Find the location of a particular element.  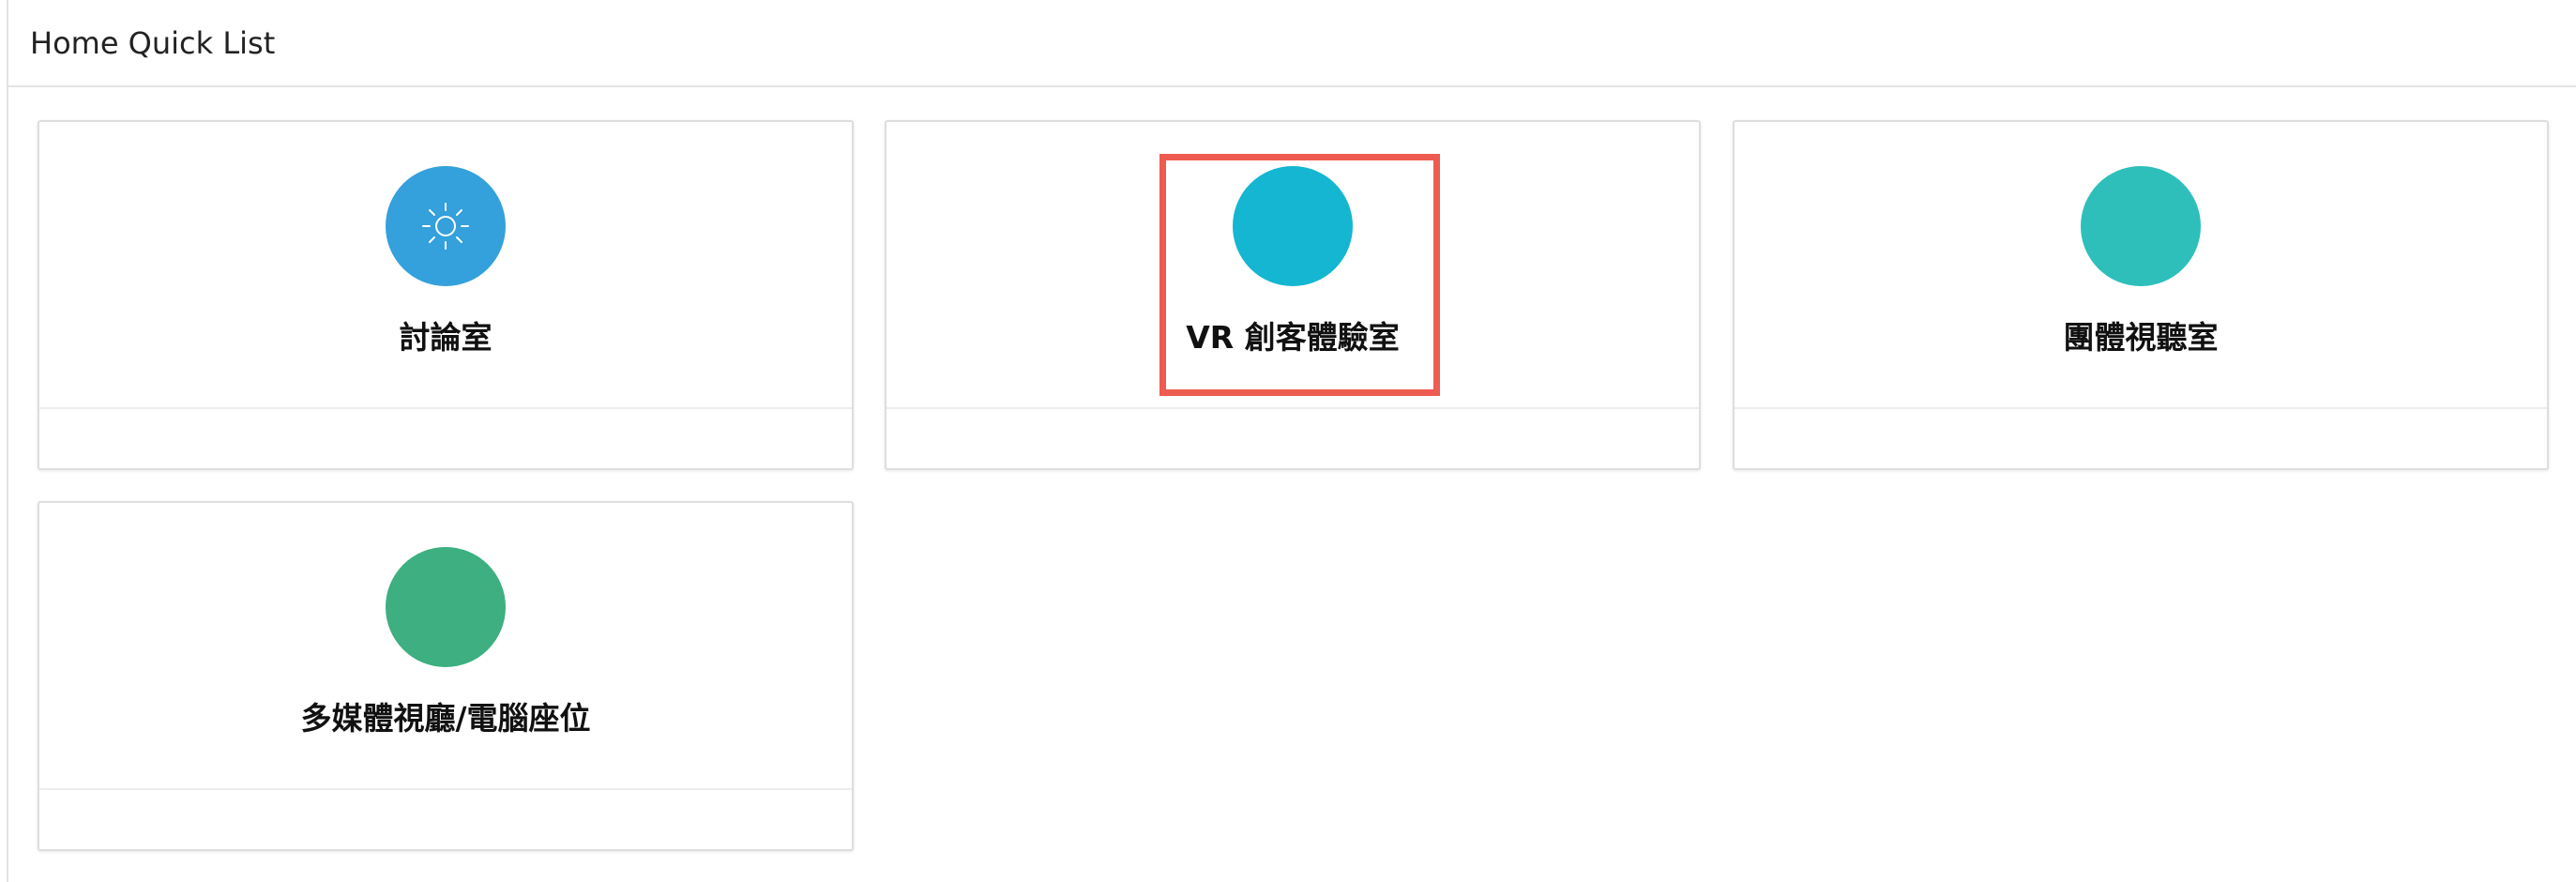

group-av-room-icon-circle is located at coordinates (2141, 226).